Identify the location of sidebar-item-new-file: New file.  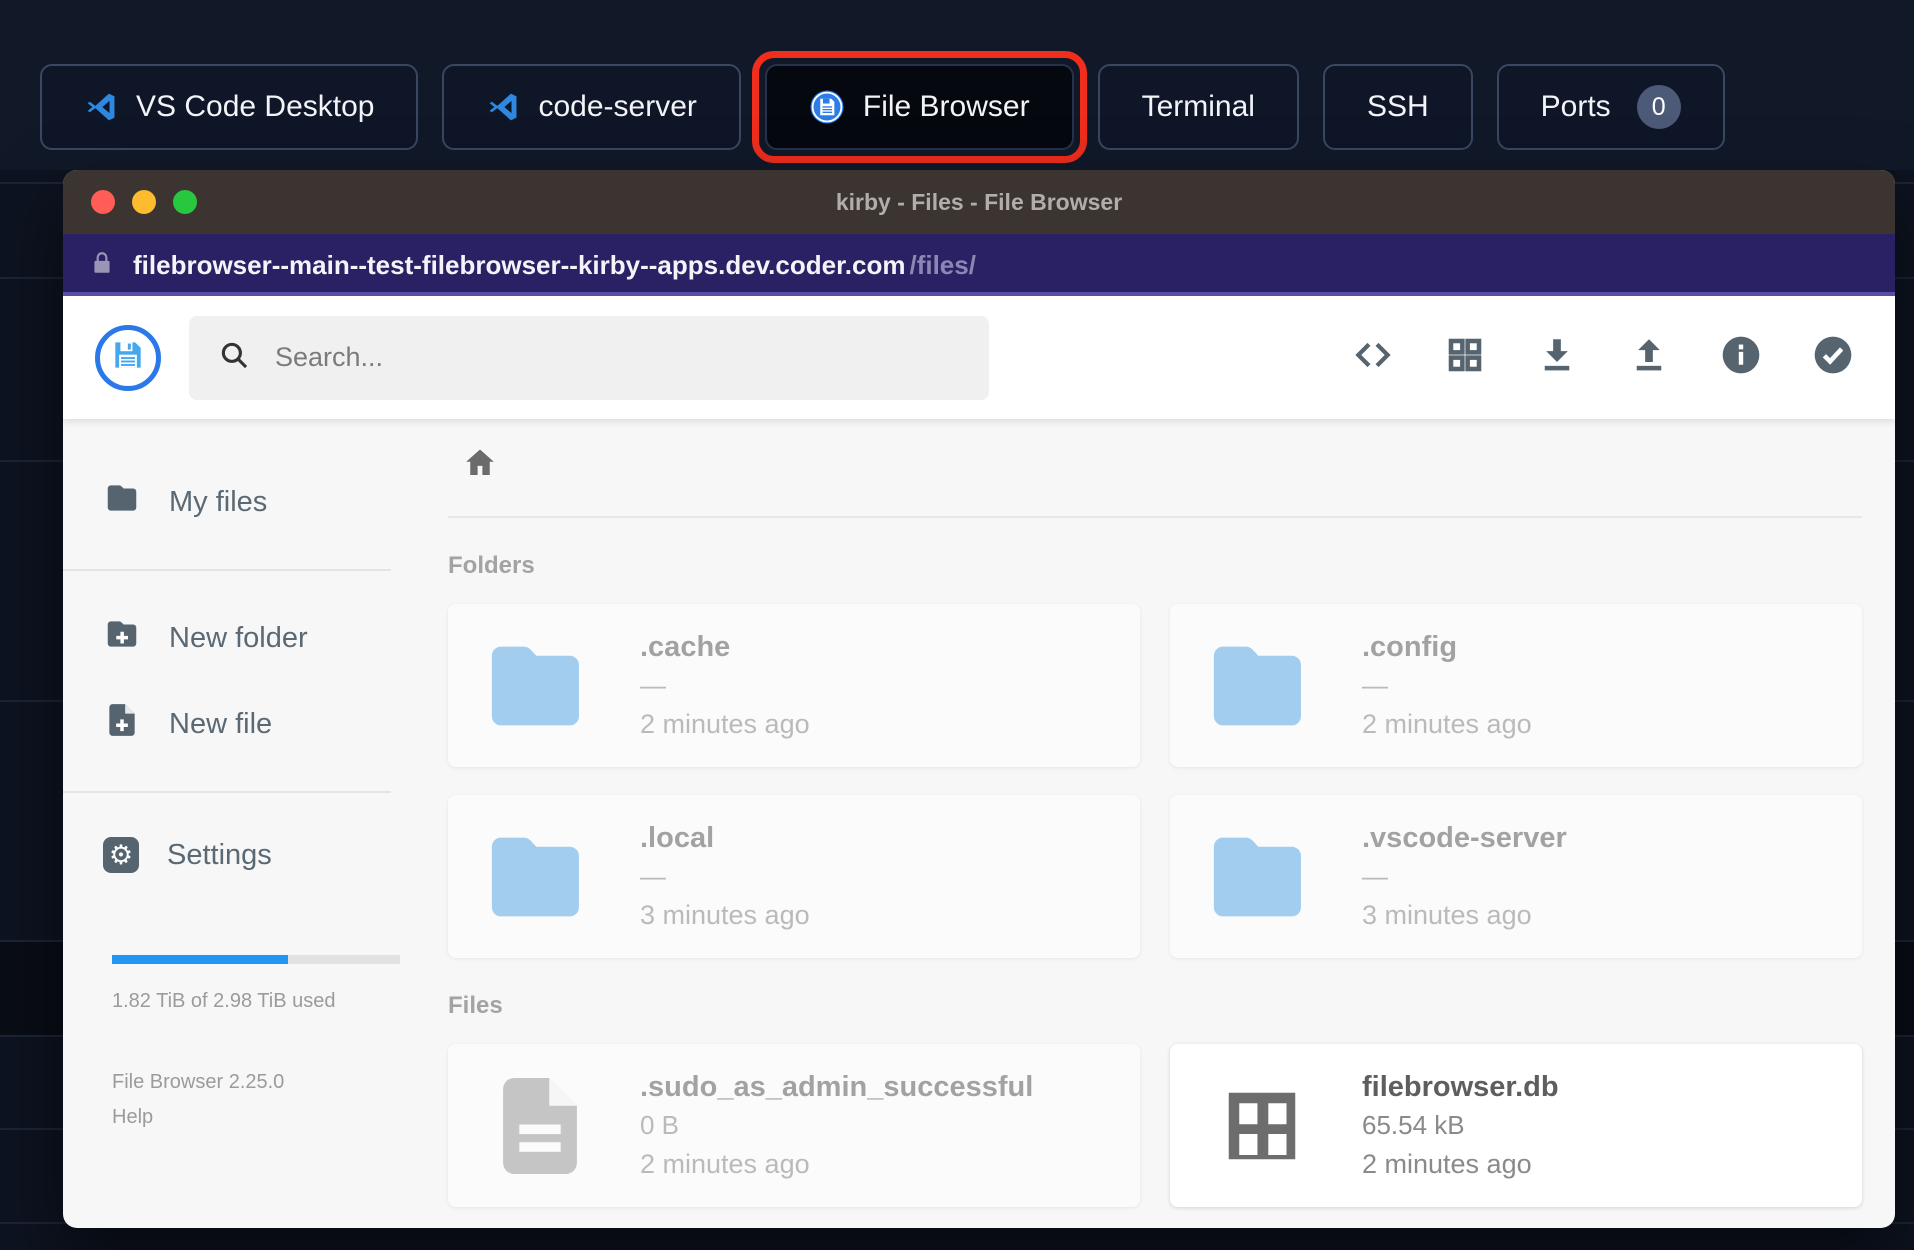
(237, 724).